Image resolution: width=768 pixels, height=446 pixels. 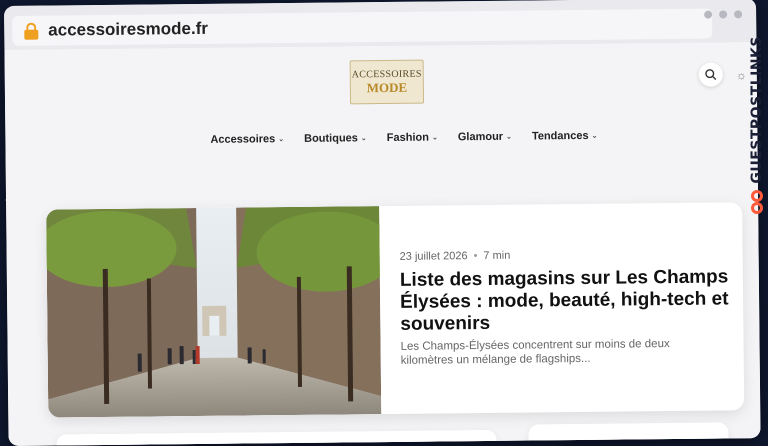 I want to click on nav-item-tendances: Tendances ⌄, so click(x=565, y=136).